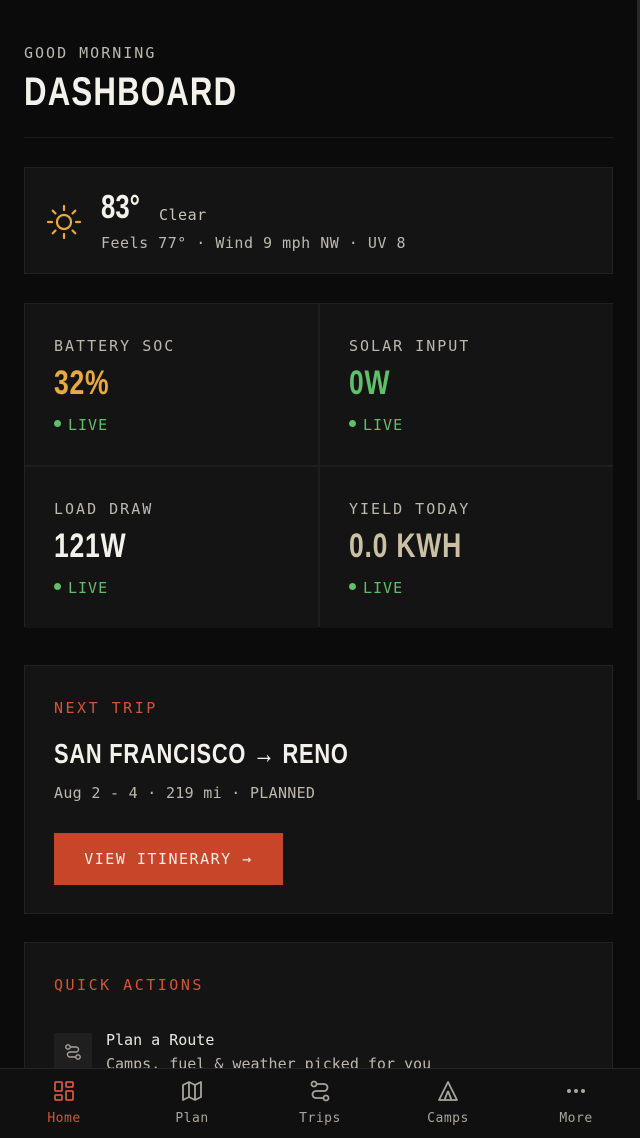 The width and height of the screenshot is (640, 1138). What do you see at coordinates (320, 1118) in the screenshot?
I see `tab-label: Trips` at bounding box center [320, 1118].